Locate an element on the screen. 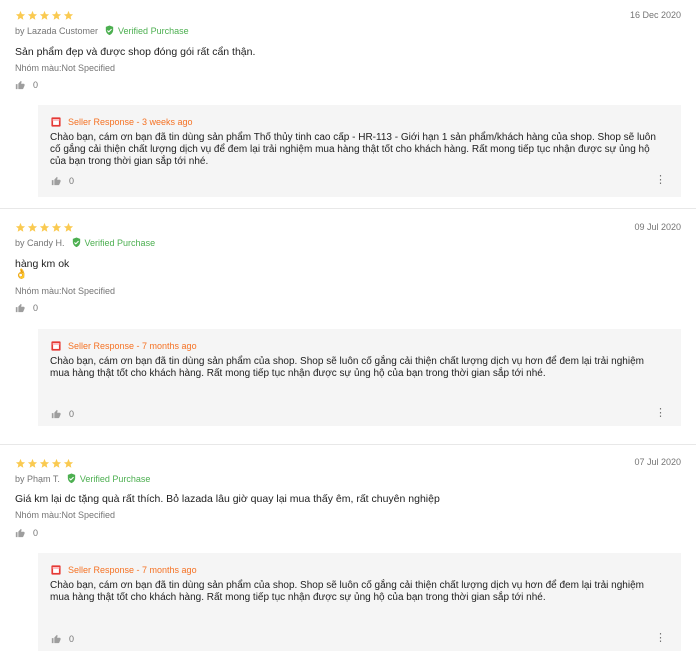 The height and width of the screenshot is (657, 696). review-meta: by Lazada Customer Verified Purchase is located at coordinates (102, 30).